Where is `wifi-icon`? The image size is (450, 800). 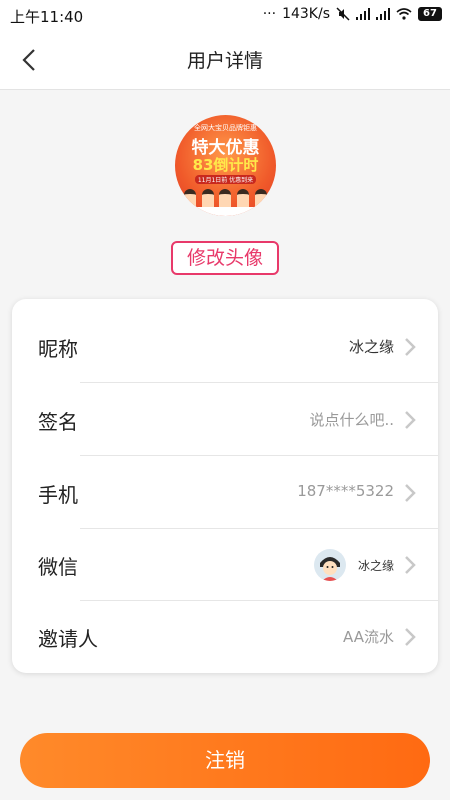
wifi-icon is located at coordinates (404, 14).